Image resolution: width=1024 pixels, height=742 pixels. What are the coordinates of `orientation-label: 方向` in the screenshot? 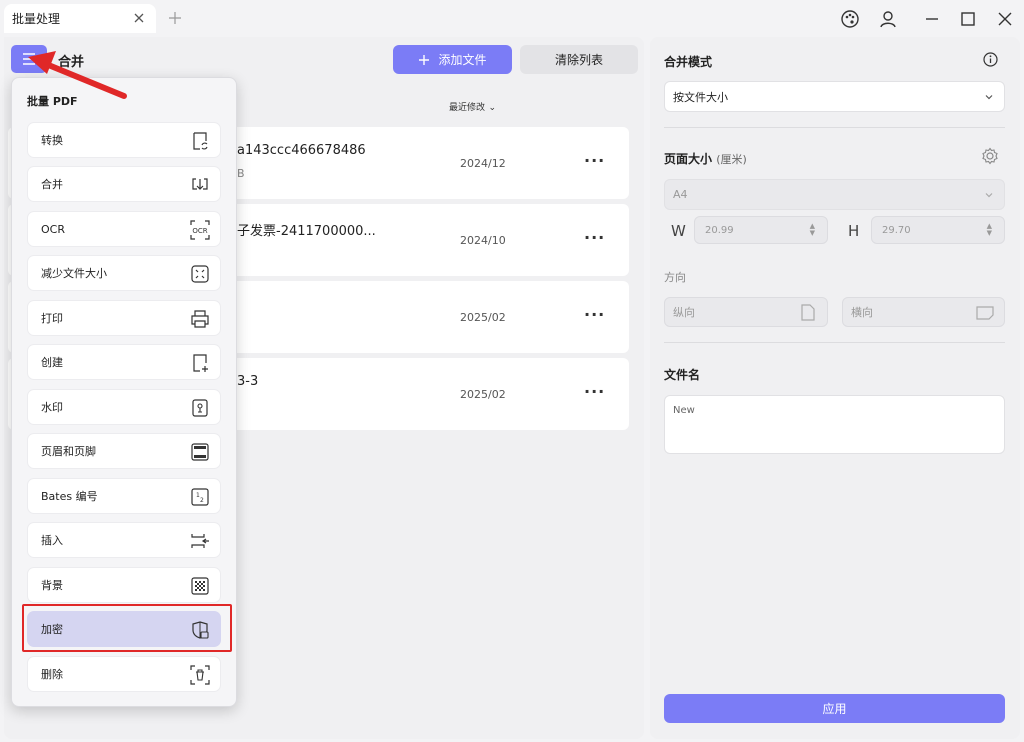 It's located at (675, 277).